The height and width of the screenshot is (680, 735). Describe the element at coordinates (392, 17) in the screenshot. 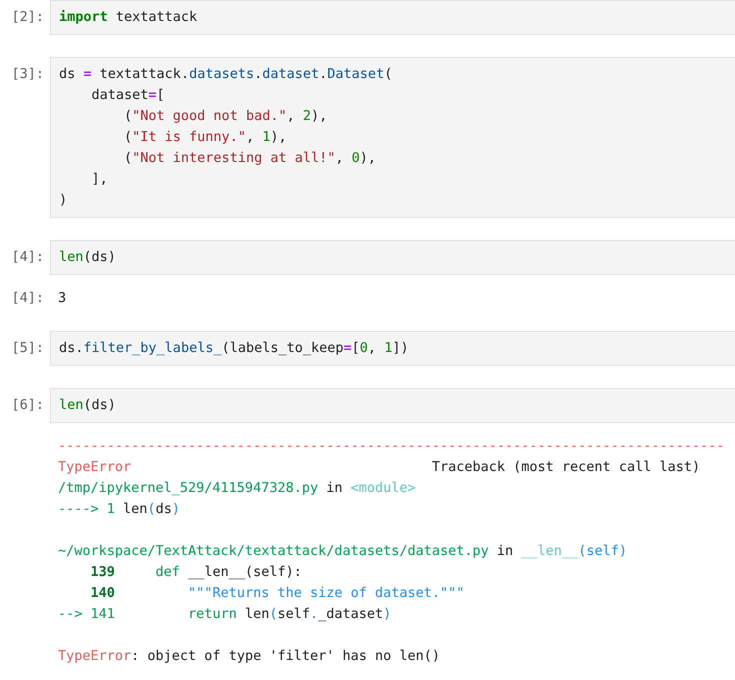

I see `code-cell: import textattack` at that location.